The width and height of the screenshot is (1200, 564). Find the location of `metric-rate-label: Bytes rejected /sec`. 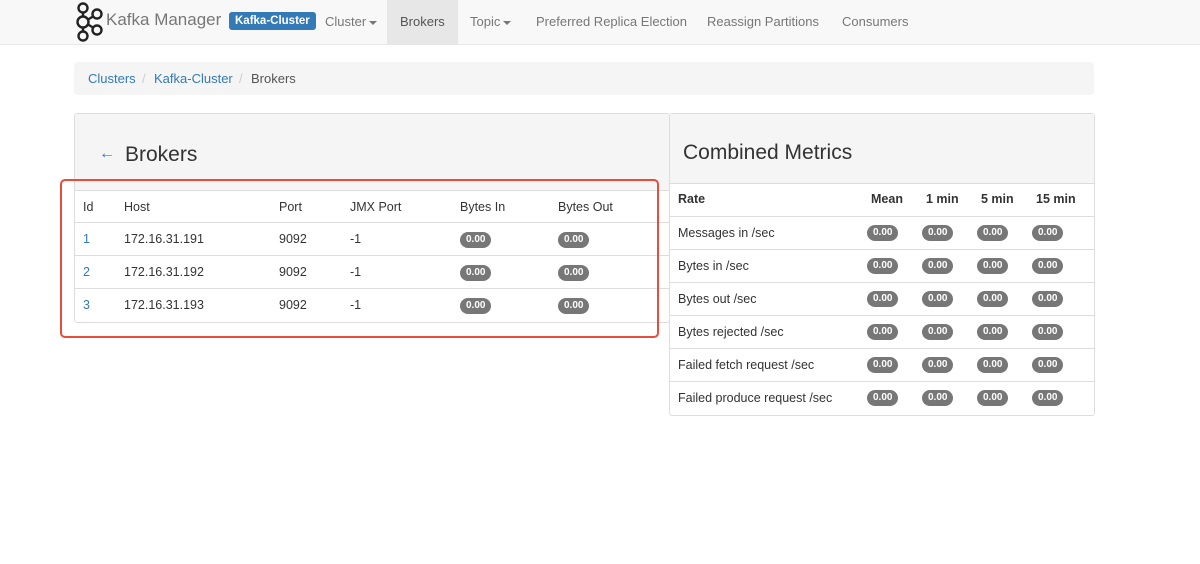

metric-rate-label: Bytes rejected /sec is located at coordinates (731, 331).